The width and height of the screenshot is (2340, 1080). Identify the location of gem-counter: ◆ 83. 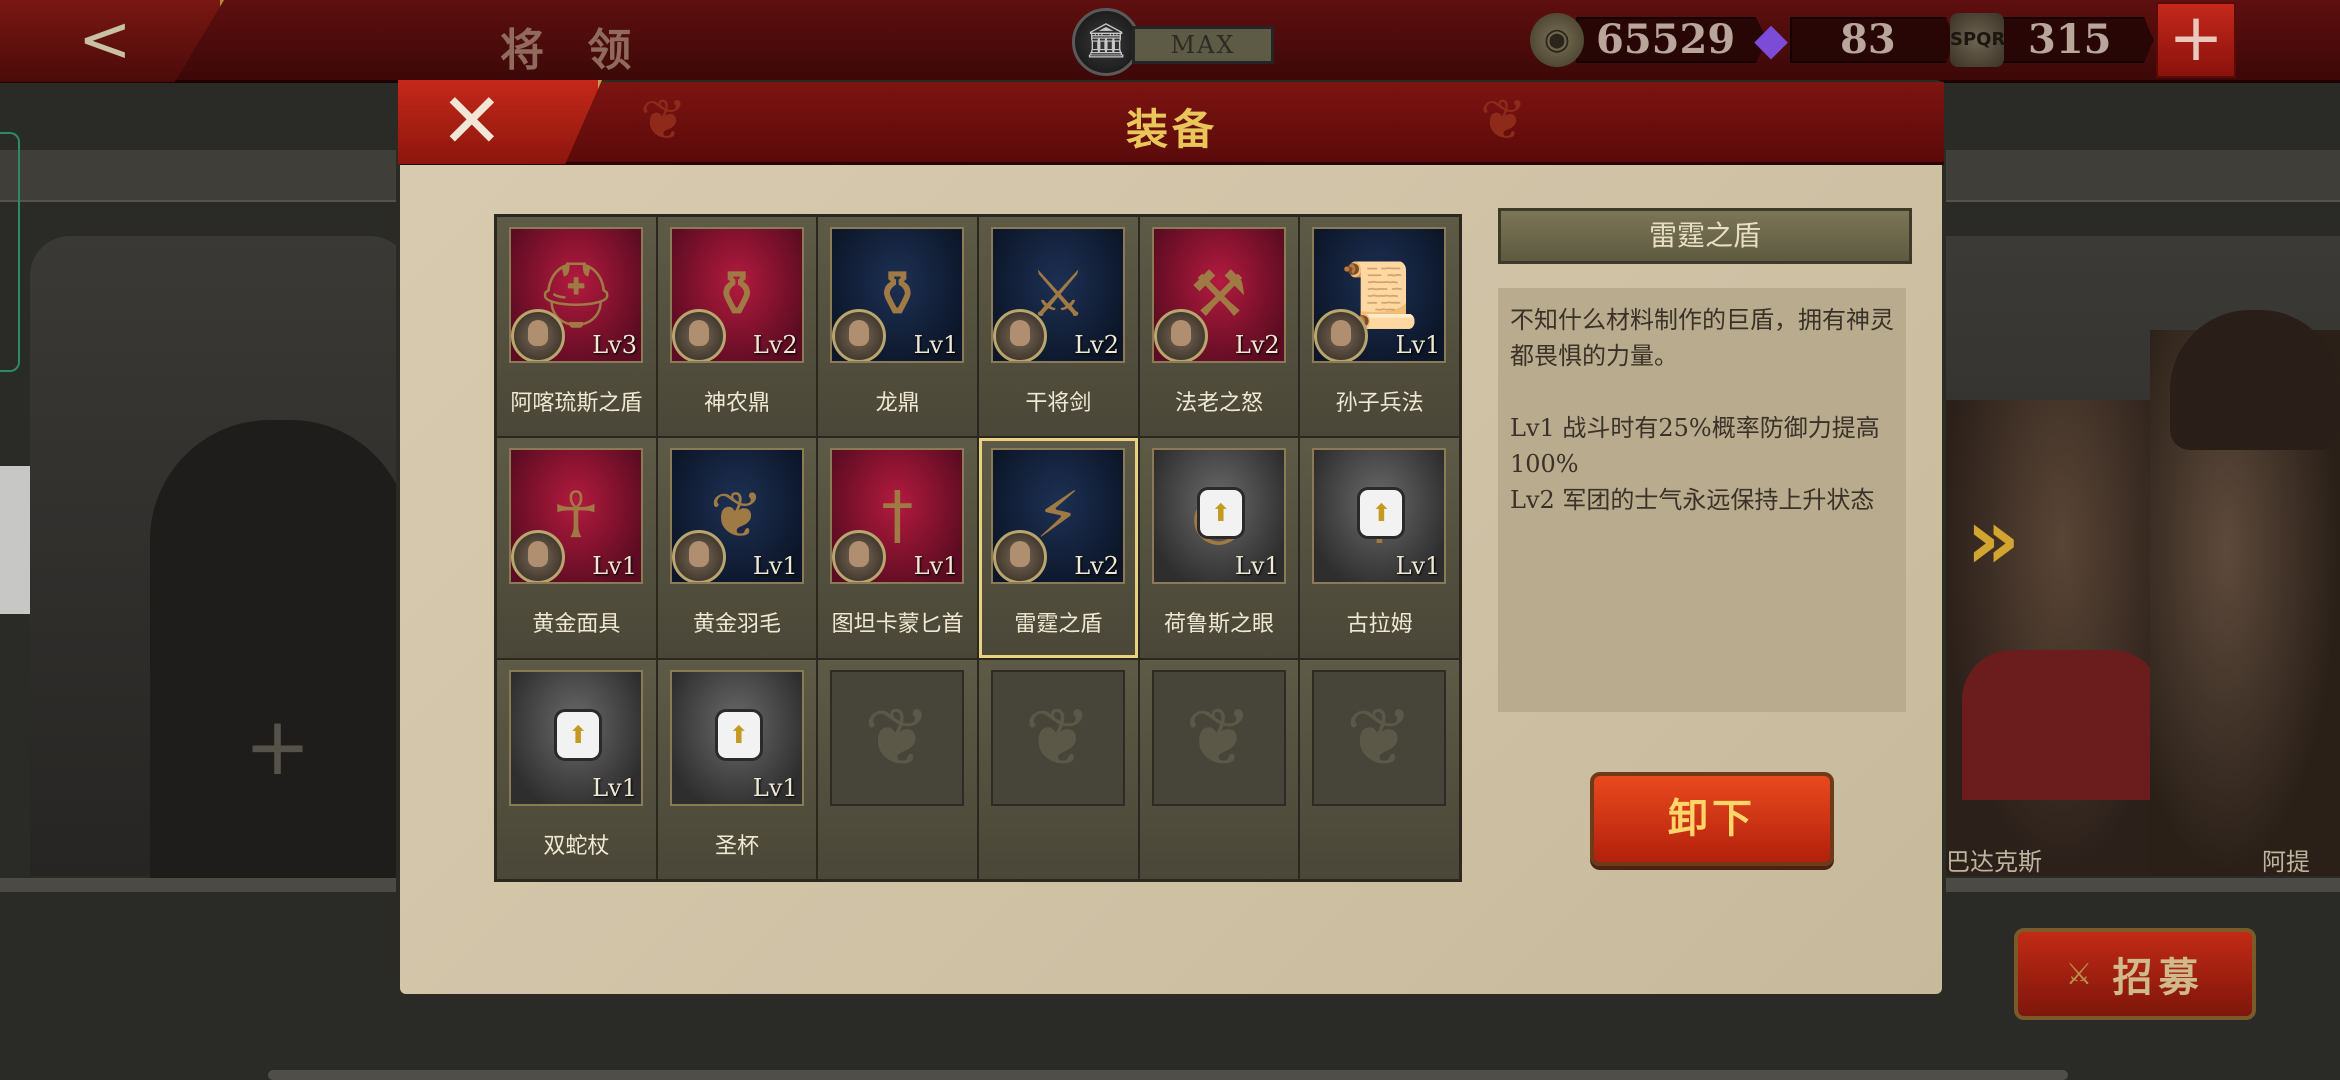
(1850, 40).